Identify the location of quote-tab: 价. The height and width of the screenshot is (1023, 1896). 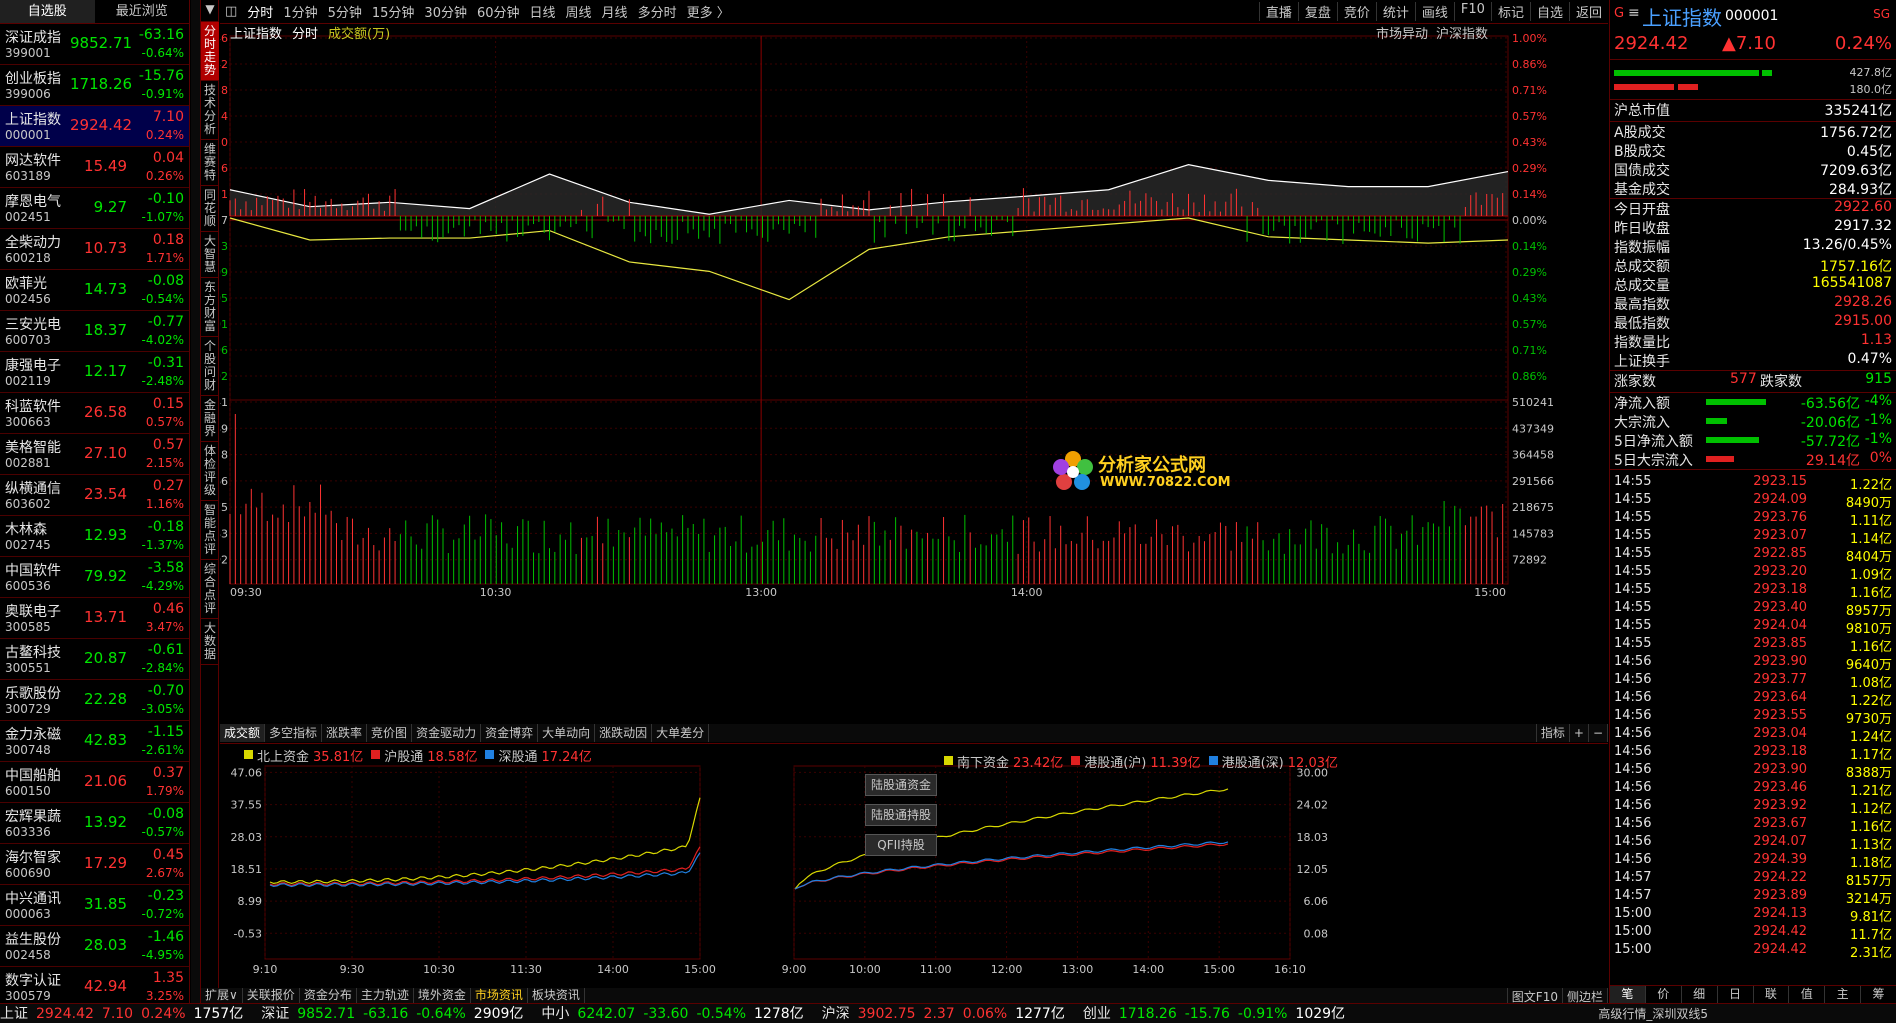
(1664, 994).